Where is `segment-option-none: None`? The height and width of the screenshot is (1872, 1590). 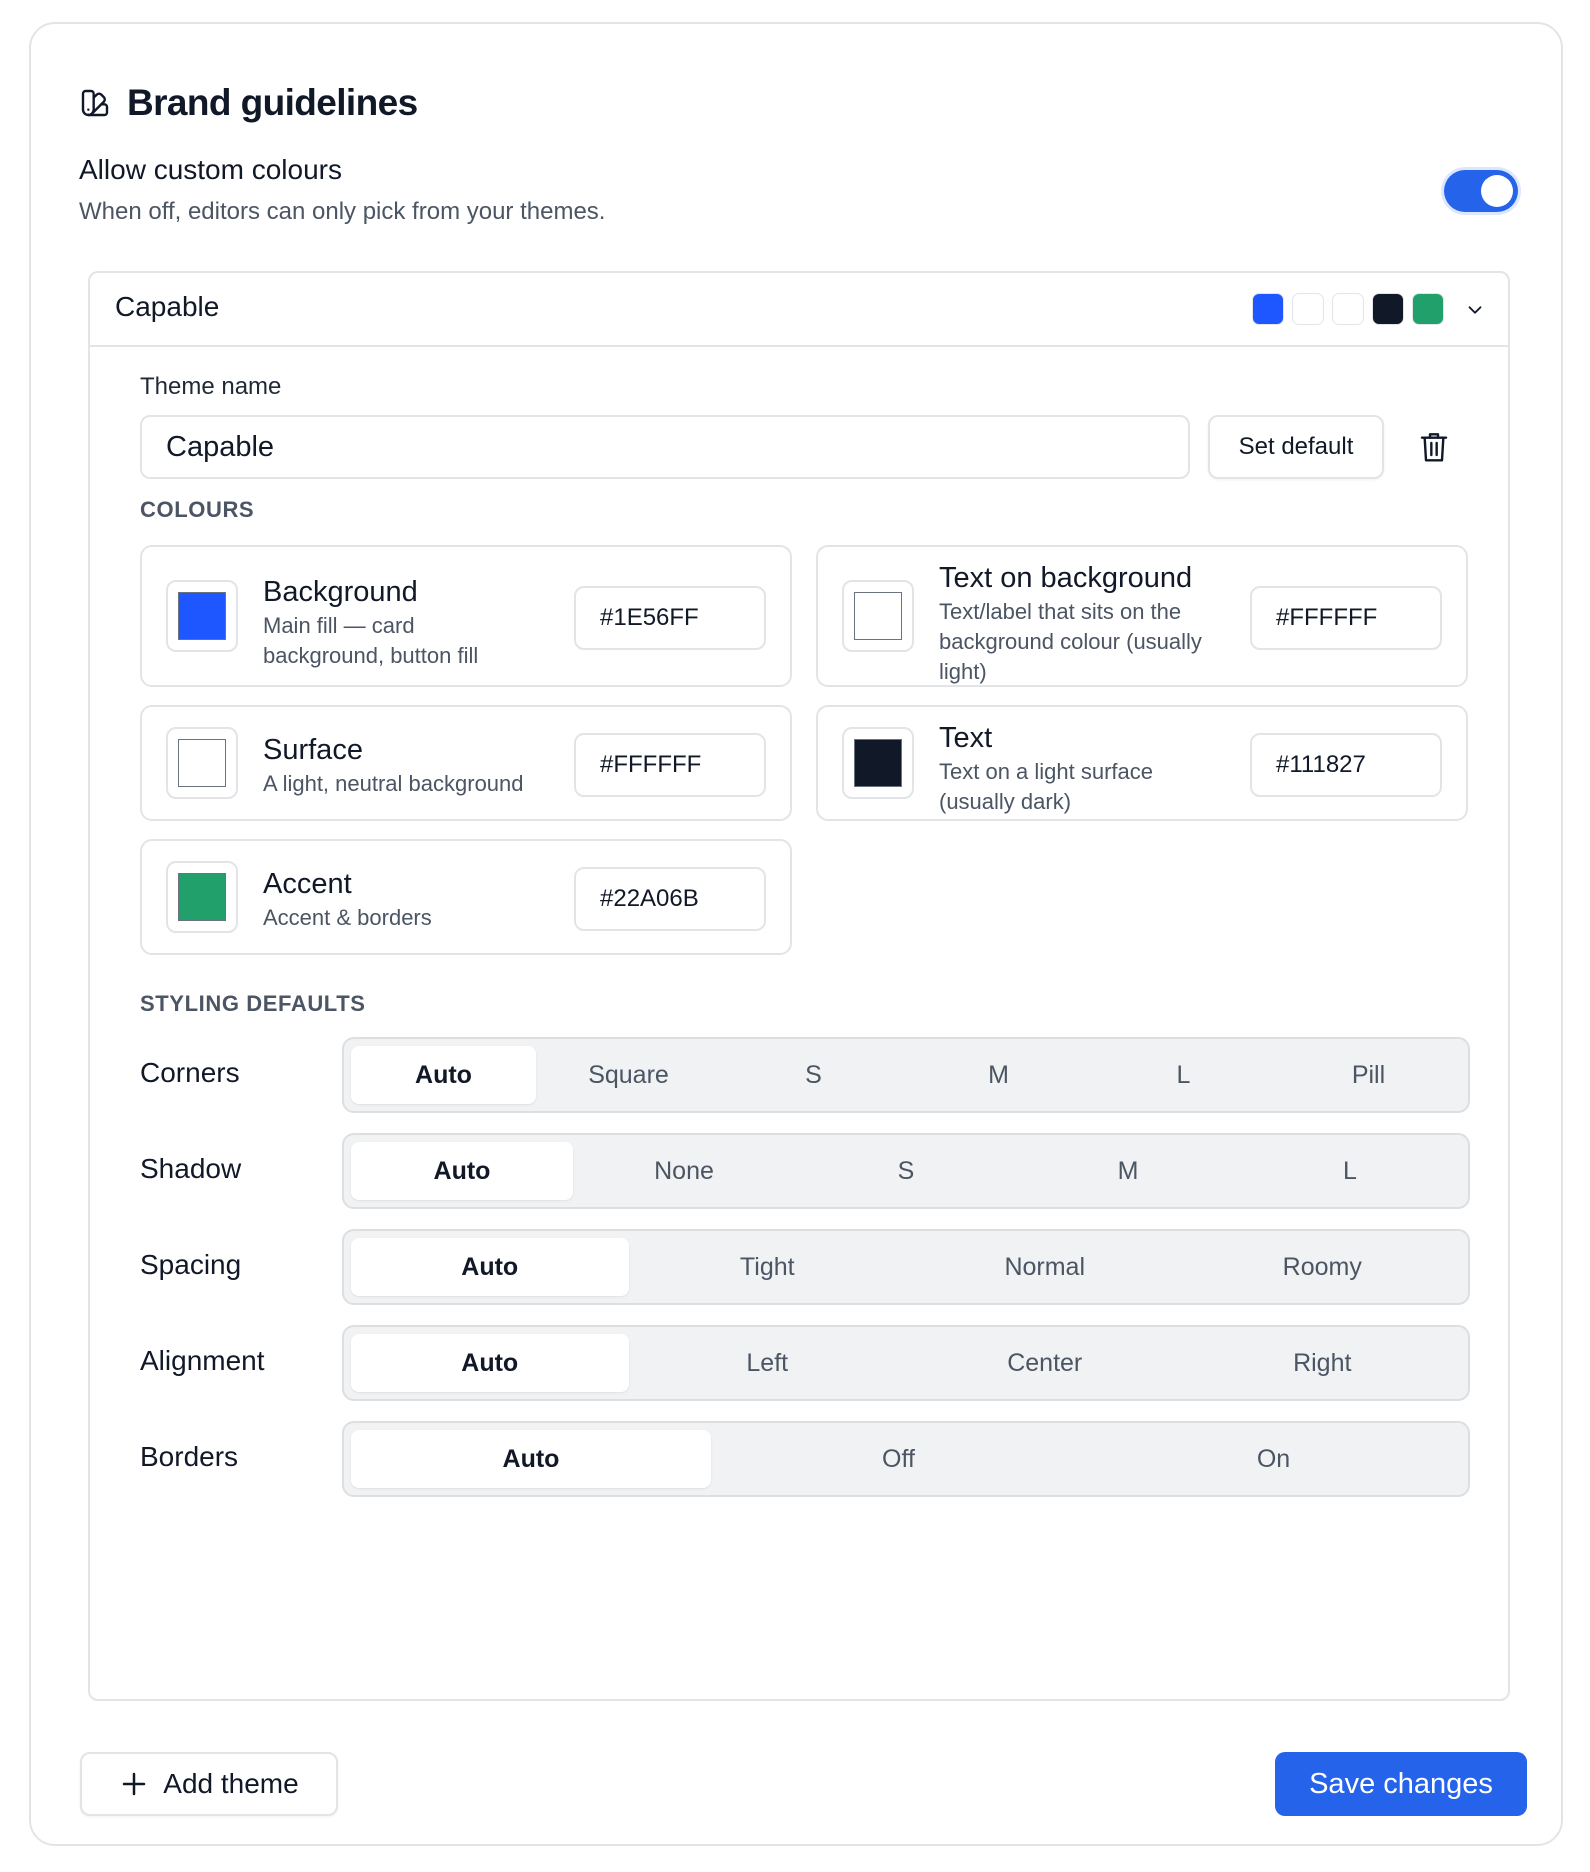
segment-option-none: None is located at coordinates (684, 1171).